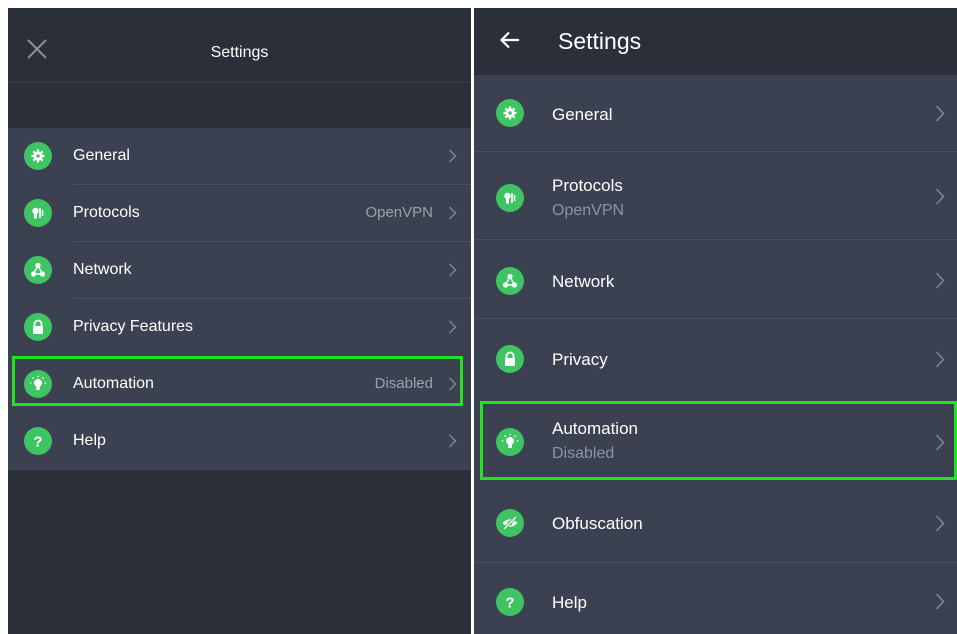 Image resolution: width=957 pixels, height=634 pixels. I want to click on eye-slash-icon, so click(510, 523).